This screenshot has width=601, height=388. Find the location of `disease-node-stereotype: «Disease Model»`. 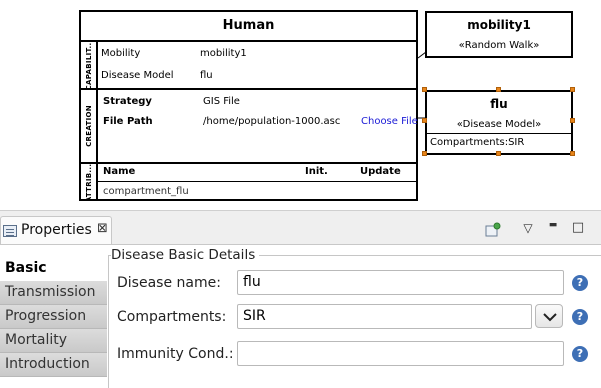

disease-node-stereotype: «Disease Model» is located at coordinates (499, 124).